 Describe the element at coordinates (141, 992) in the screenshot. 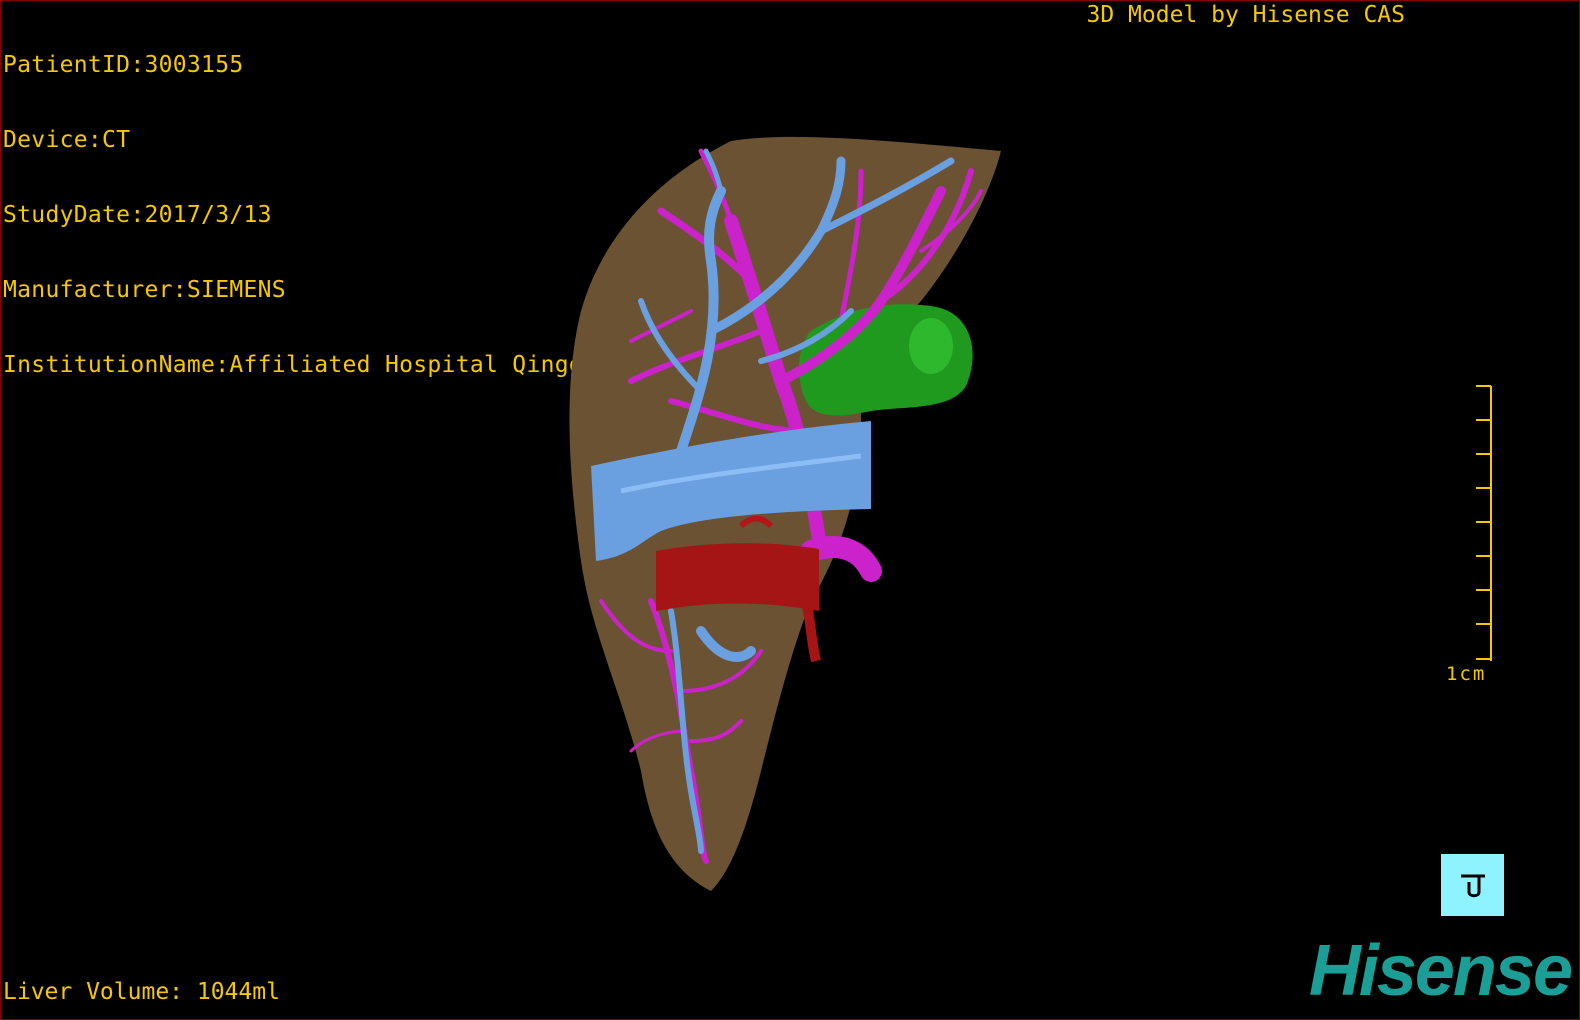

I see `liver-volume-text: Liver Volume: 1044ml` at that location.